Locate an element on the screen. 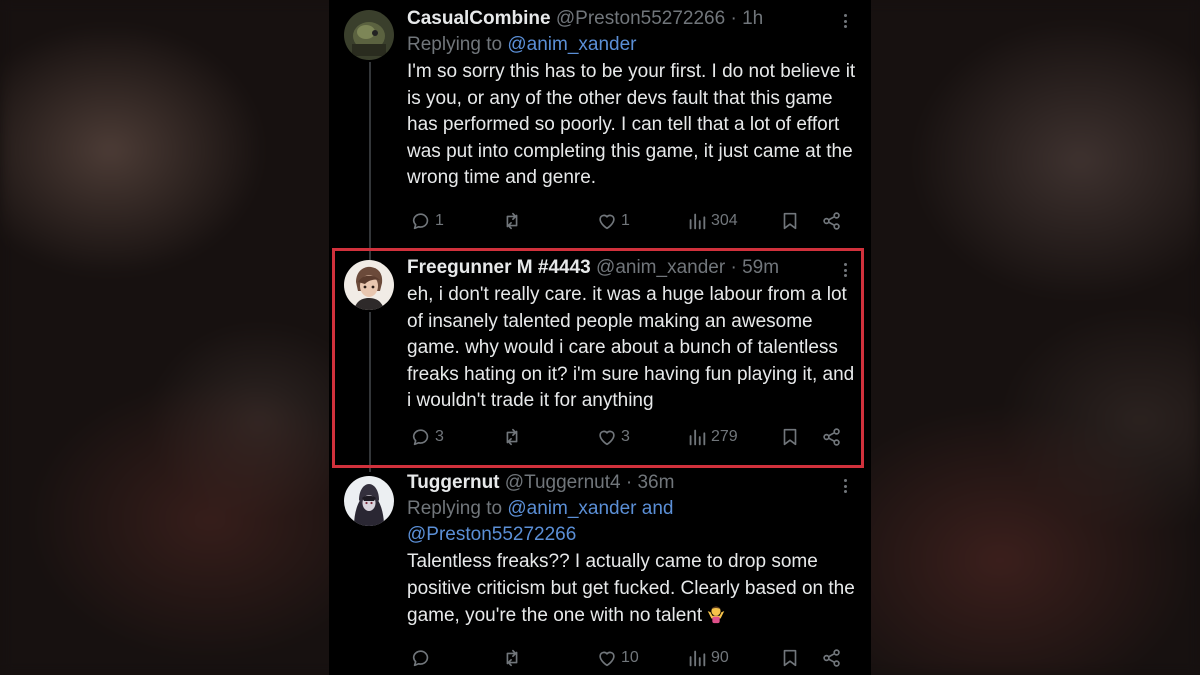 Image resolution: width=1200 pixels, height=675 pixels. display-name: Freegunner M #4443 is located at coordinates (499, 267).